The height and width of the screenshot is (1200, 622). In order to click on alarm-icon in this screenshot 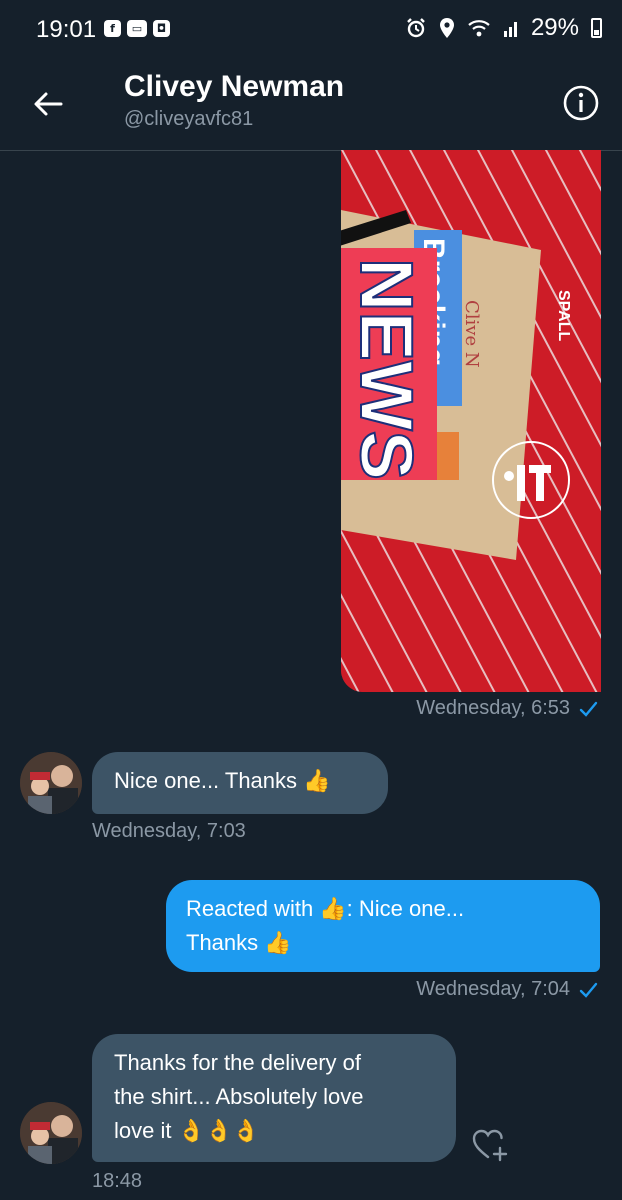, I will do `click(416, 28)`.